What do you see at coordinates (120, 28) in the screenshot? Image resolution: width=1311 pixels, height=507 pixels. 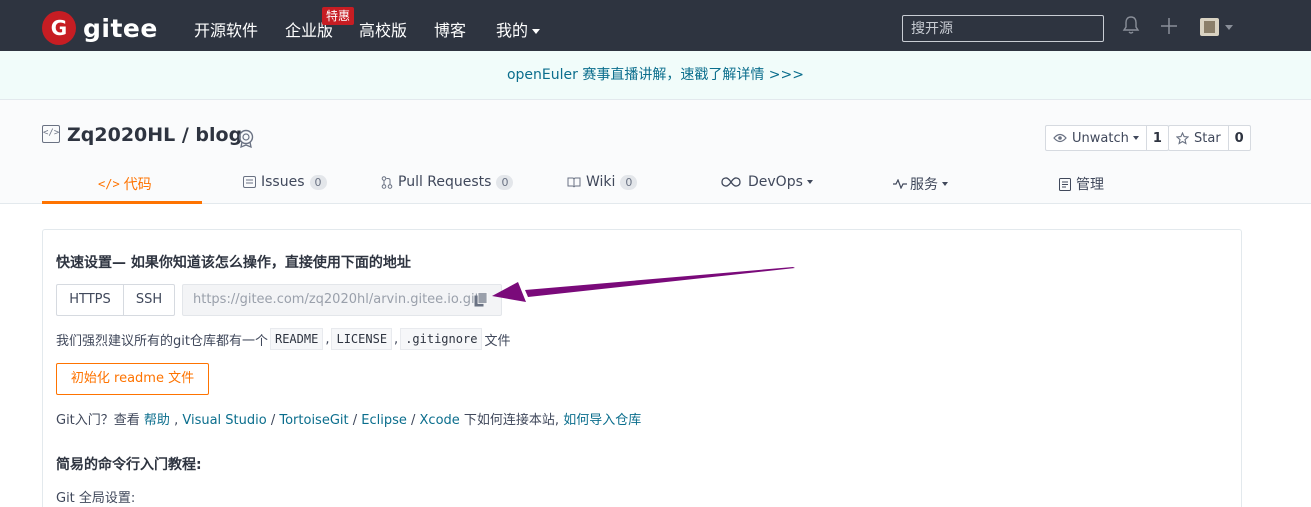 I see `gitee-logo-text: gitee` at bounding box center [120, 28].